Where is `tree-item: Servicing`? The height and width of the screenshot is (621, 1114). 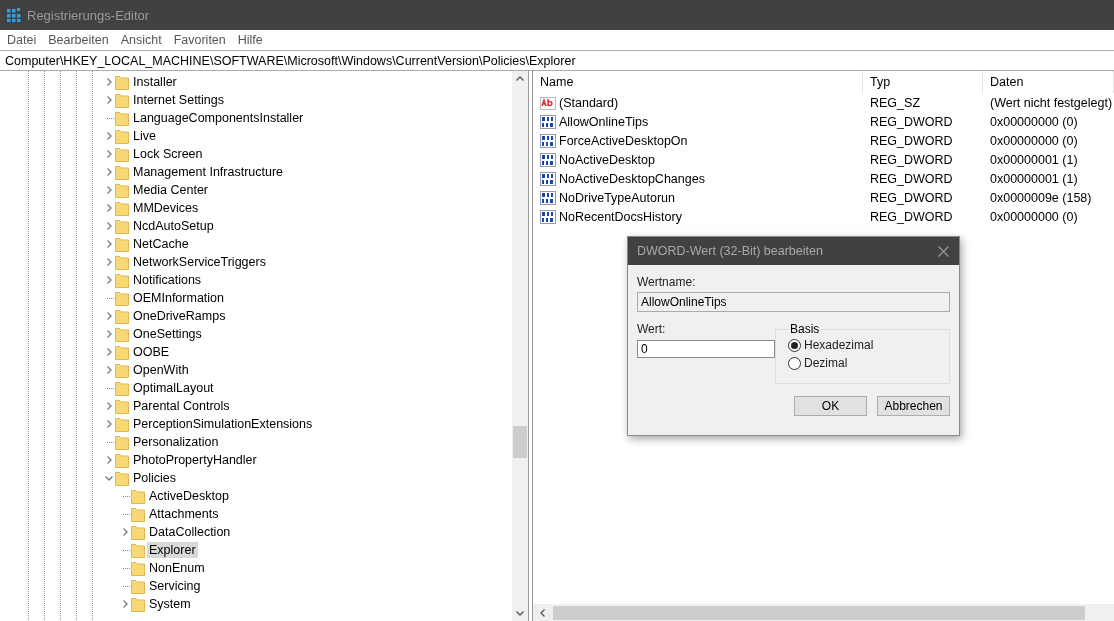
tree-item: Servicing is located at coordinates (175, 586).